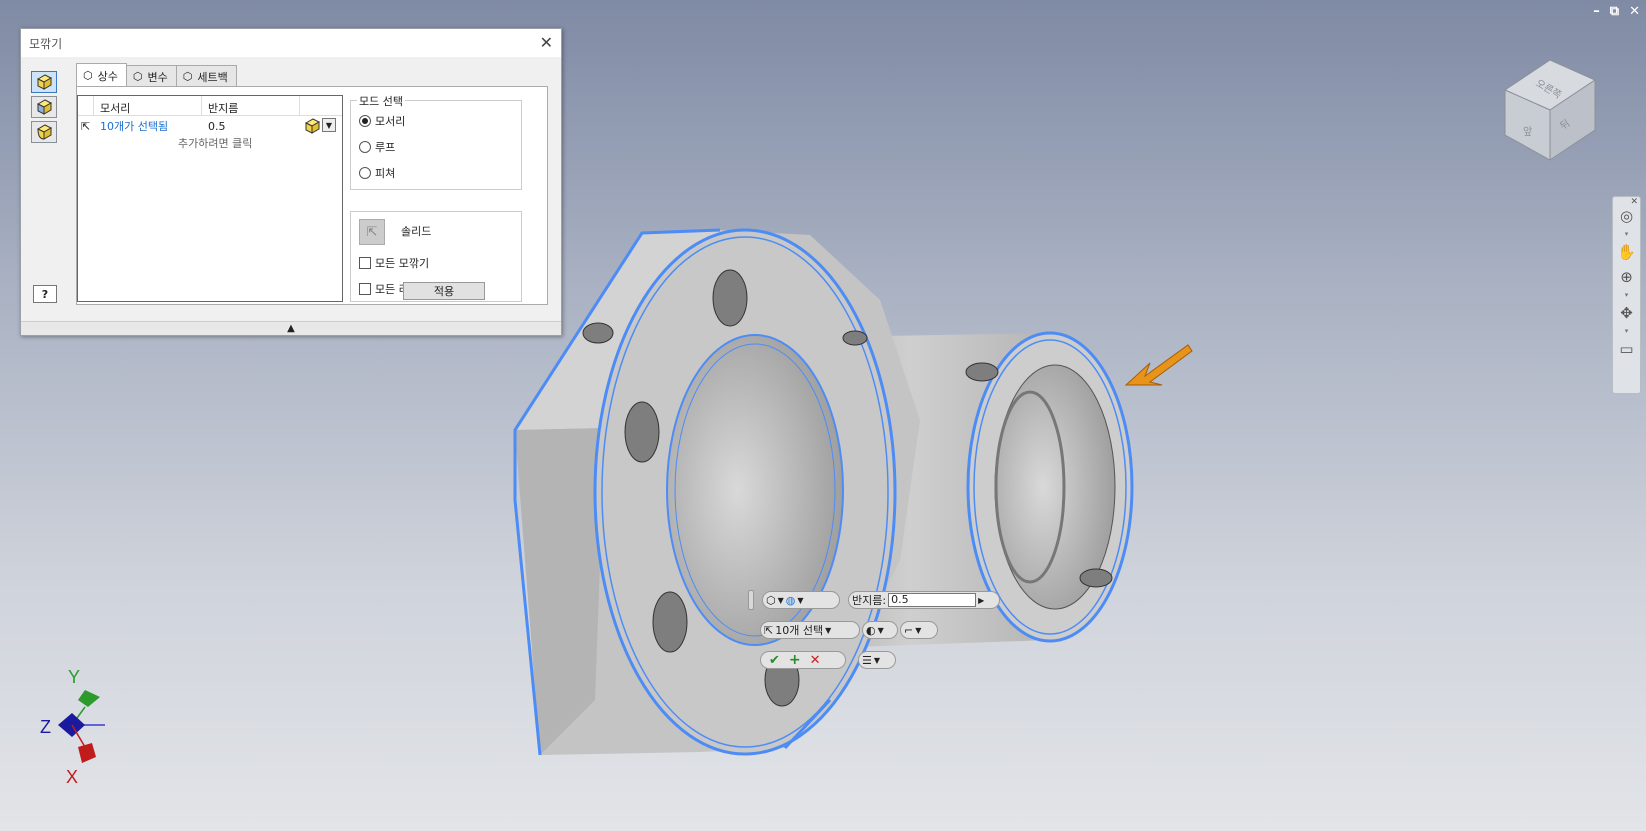 This screenshot has height=831, width=1646. What do you see at coordinates (1158, 365) in the screenshot?
I see `direction-arrow` at bounding box center [1158, 365].